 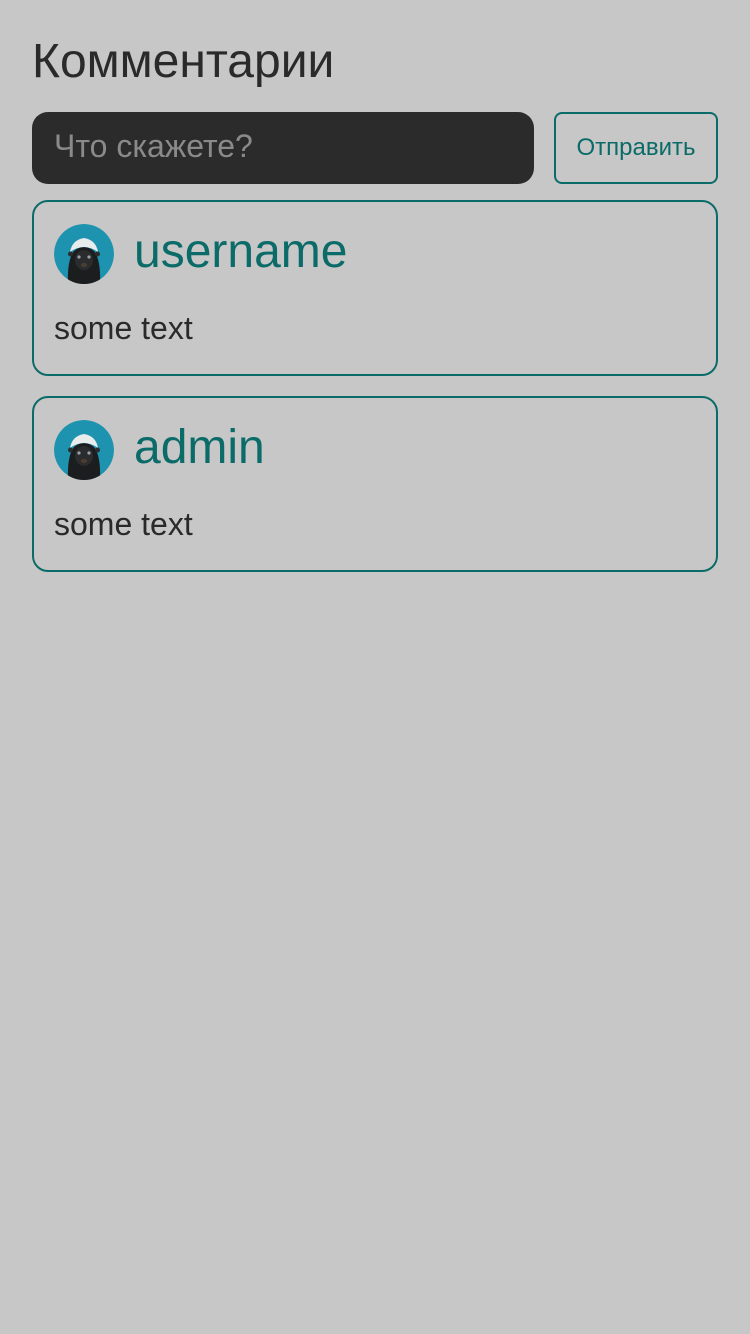 I want to click on comment-card: username some text, so click(x=375, y=288).